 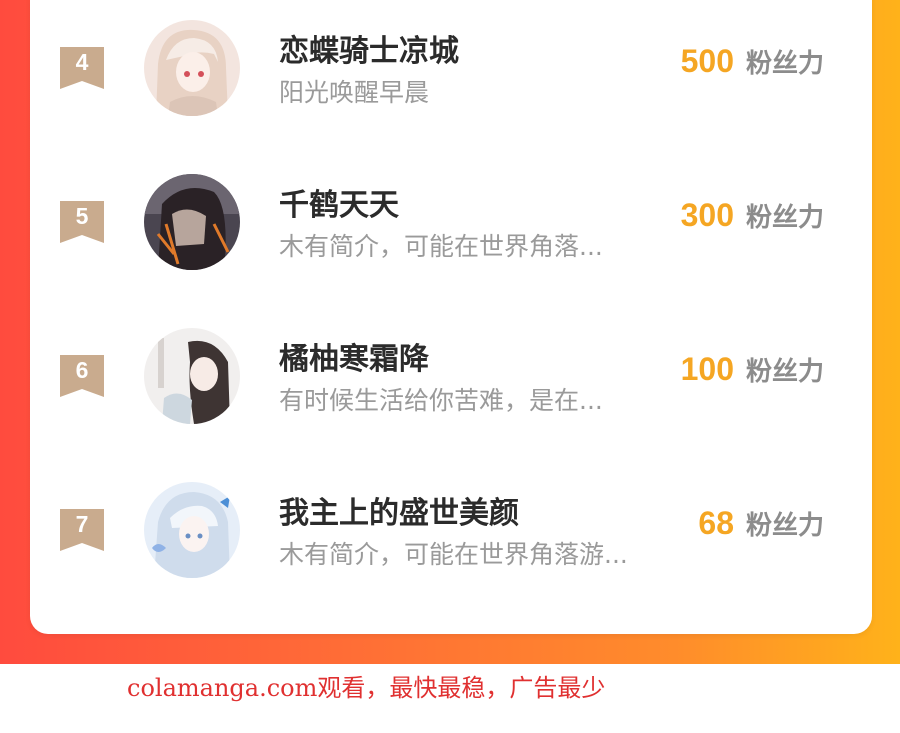 I want to click on list-item: 4 恋蝶骑士凉城 阳光唤醒早晨 500 粉丝力, so click(x=451, y=72).